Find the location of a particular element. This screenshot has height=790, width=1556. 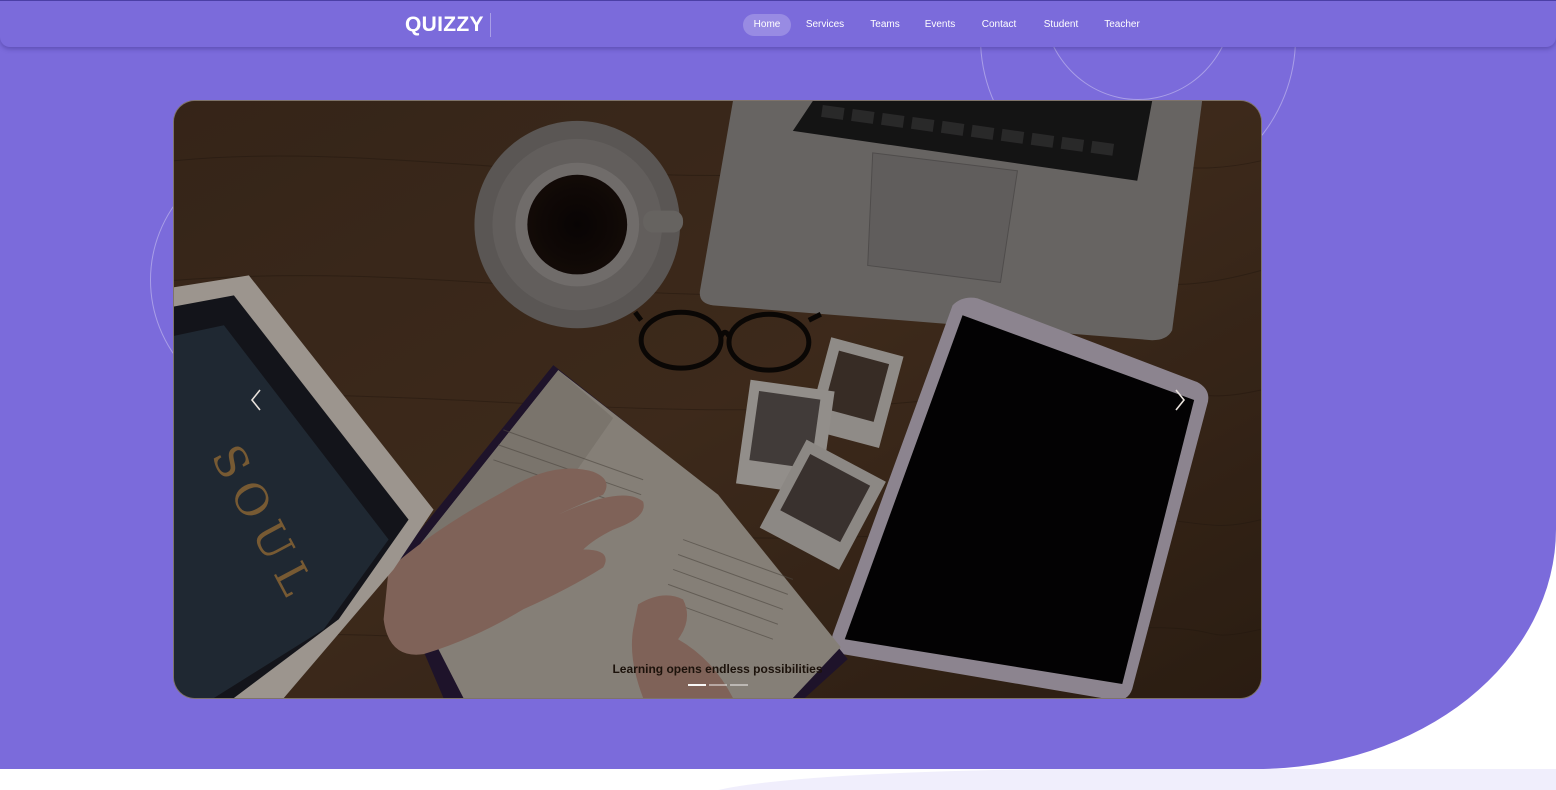

hero-bottom-curve is located at coordinates (1128, 779).